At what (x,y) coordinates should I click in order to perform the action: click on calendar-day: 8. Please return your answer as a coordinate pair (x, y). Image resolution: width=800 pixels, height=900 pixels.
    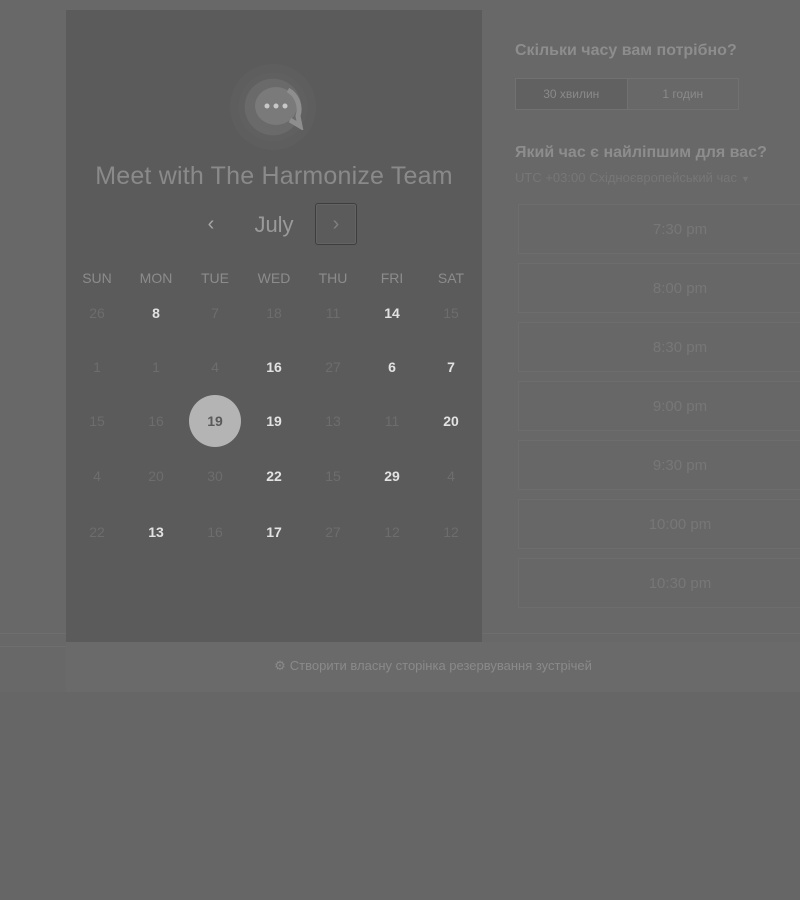
    Looking at the image, I should click on (156, 313).